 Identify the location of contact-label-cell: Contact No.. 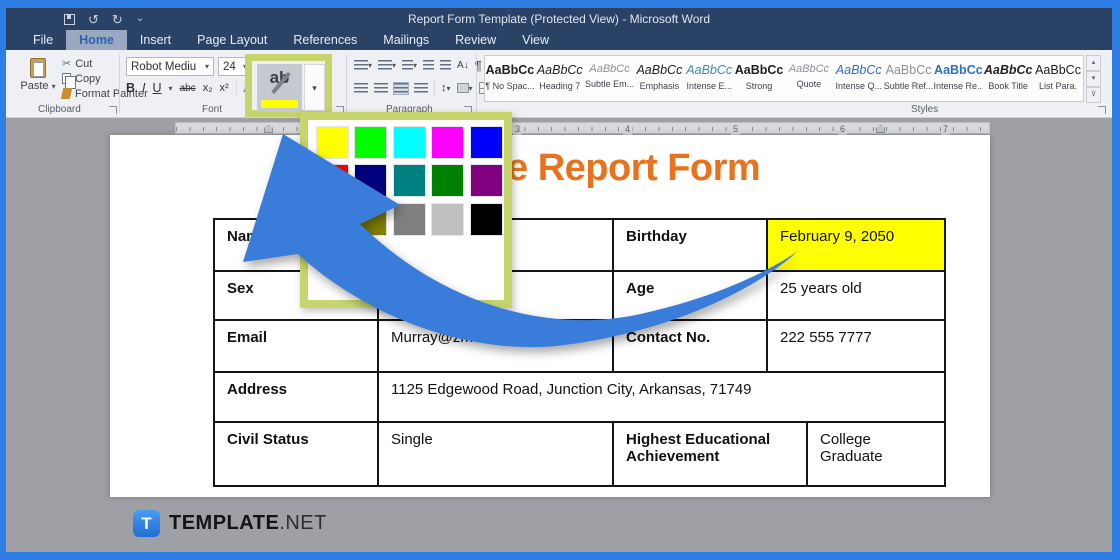
(691, 346).